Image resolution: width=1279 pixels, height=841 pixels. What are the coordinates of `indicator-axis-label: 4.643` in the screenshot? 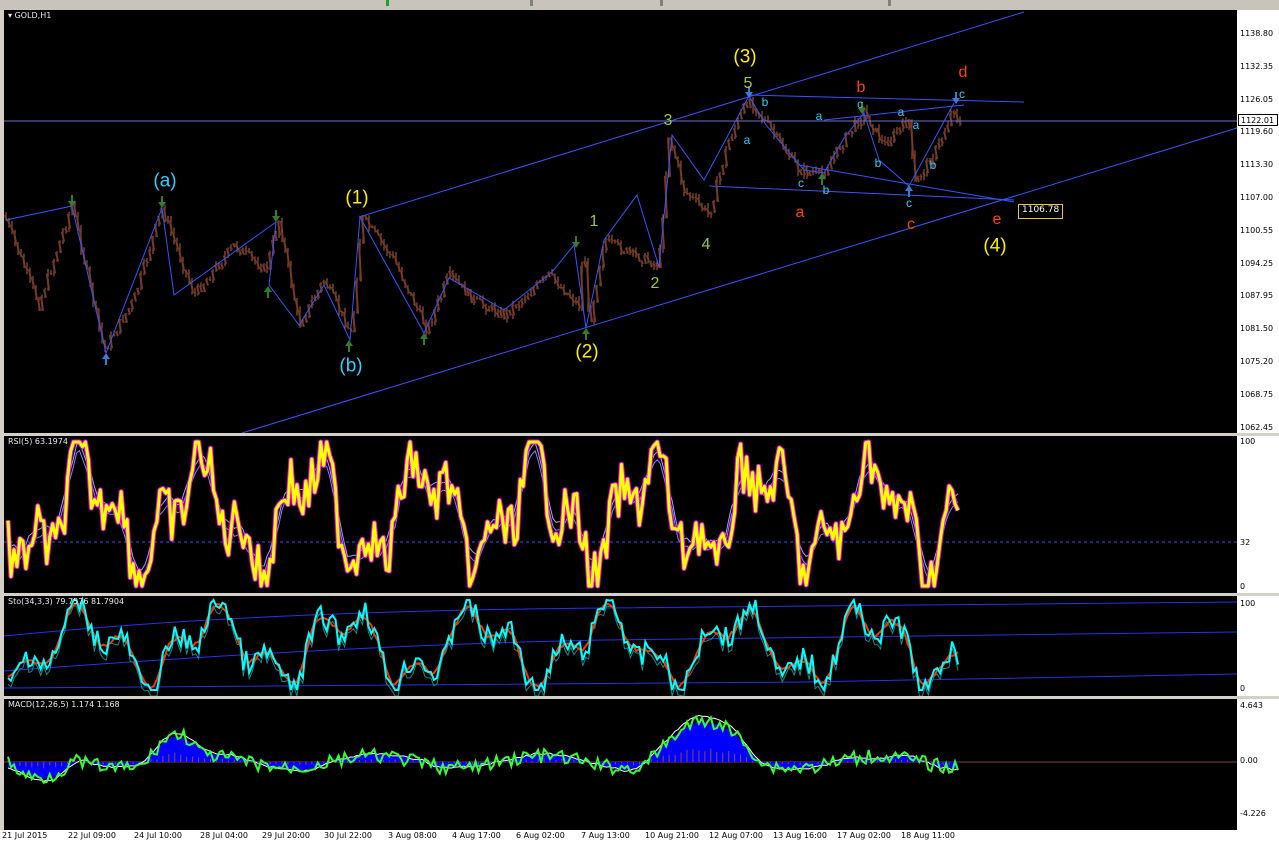 It's located at (1251, 705).